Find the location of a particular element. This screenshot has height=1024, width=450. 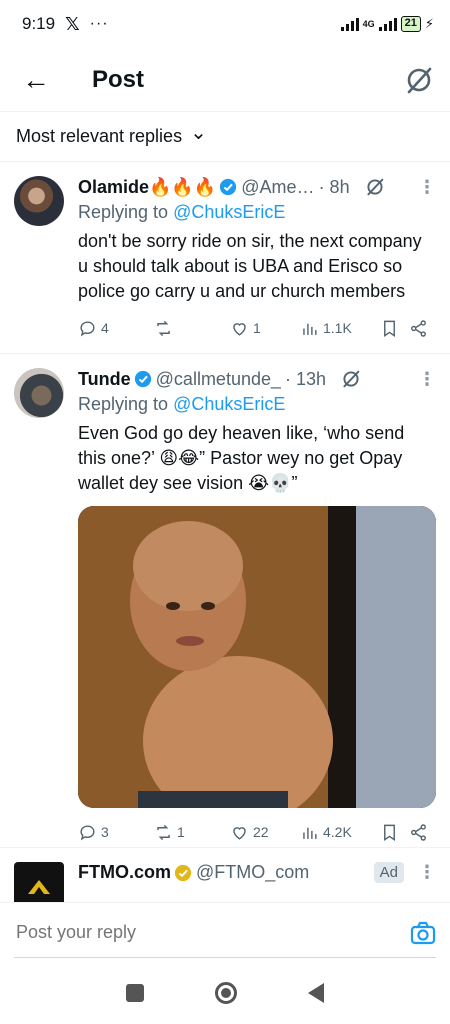

reply-input is located at coordinates (213, 932).